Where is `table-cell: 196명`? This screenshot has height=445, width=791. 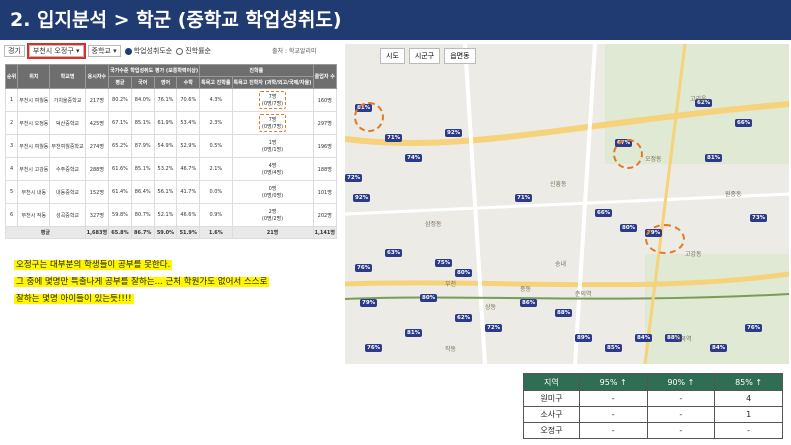
table-cell: 196명 is located at coordinates (324, 146).